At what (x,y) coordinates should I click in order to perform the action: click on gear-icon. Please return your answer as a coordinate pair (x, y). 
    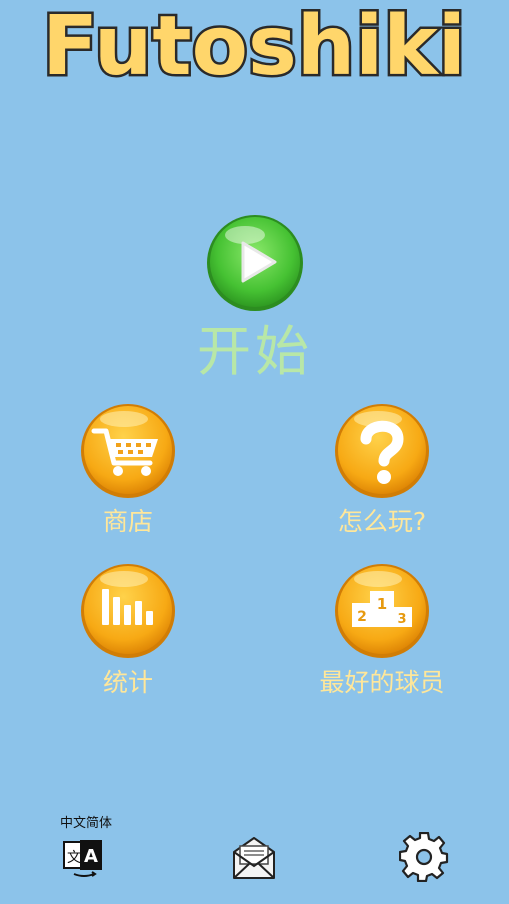
    Looking at the image, I should click on (423, 857).